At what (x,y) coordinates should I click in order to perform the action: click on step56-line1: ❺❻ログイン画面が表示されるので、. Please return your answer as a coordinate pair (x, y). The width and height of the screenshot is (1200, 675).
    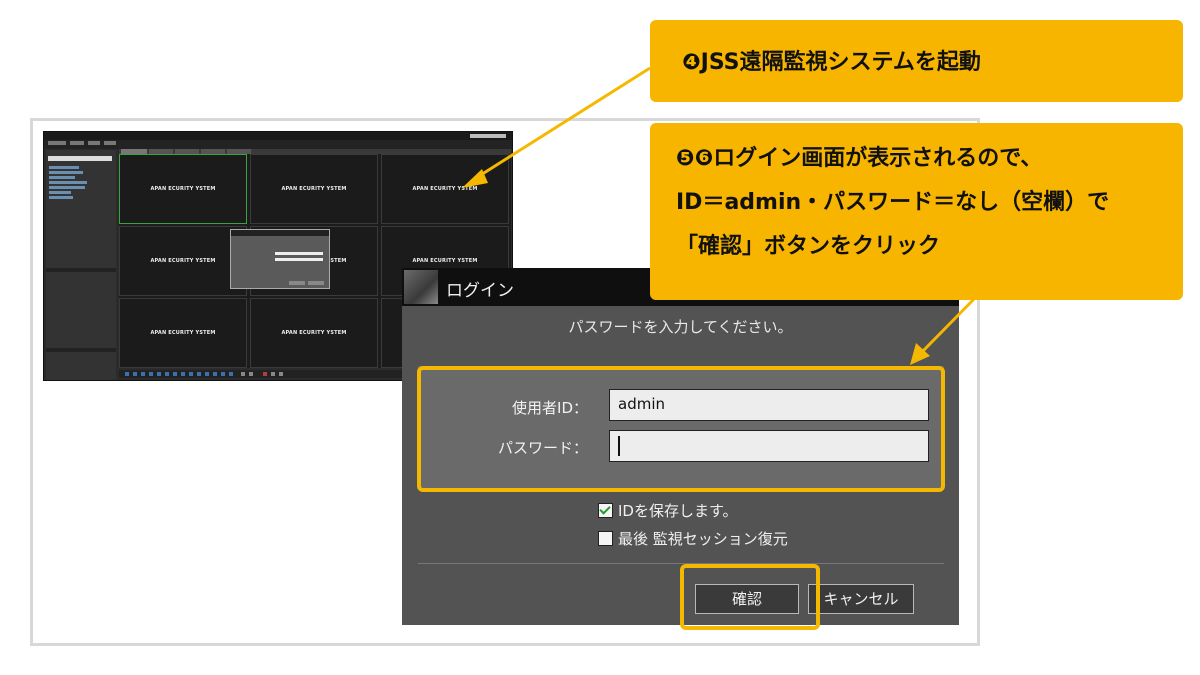
    Looking at the image, I should click on (859, 158).